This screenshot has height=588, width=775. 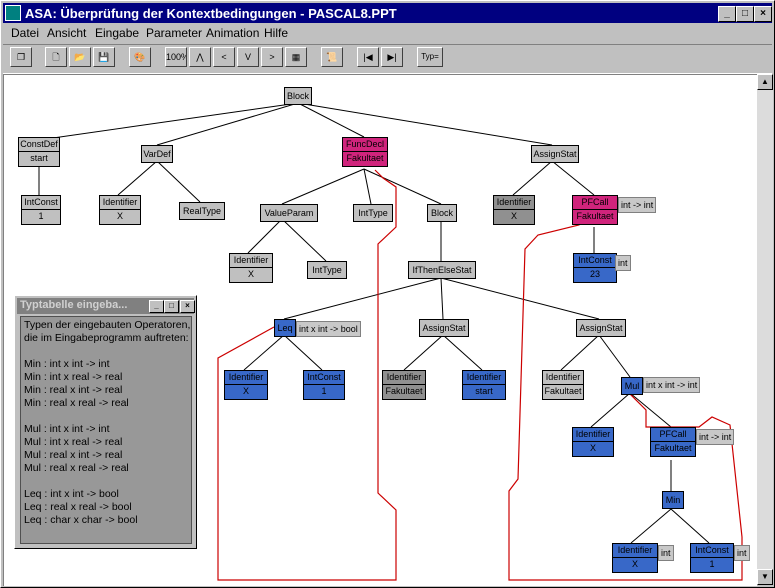 I want to click on menu-parameter: Parameter, so click(x=174, y=33).